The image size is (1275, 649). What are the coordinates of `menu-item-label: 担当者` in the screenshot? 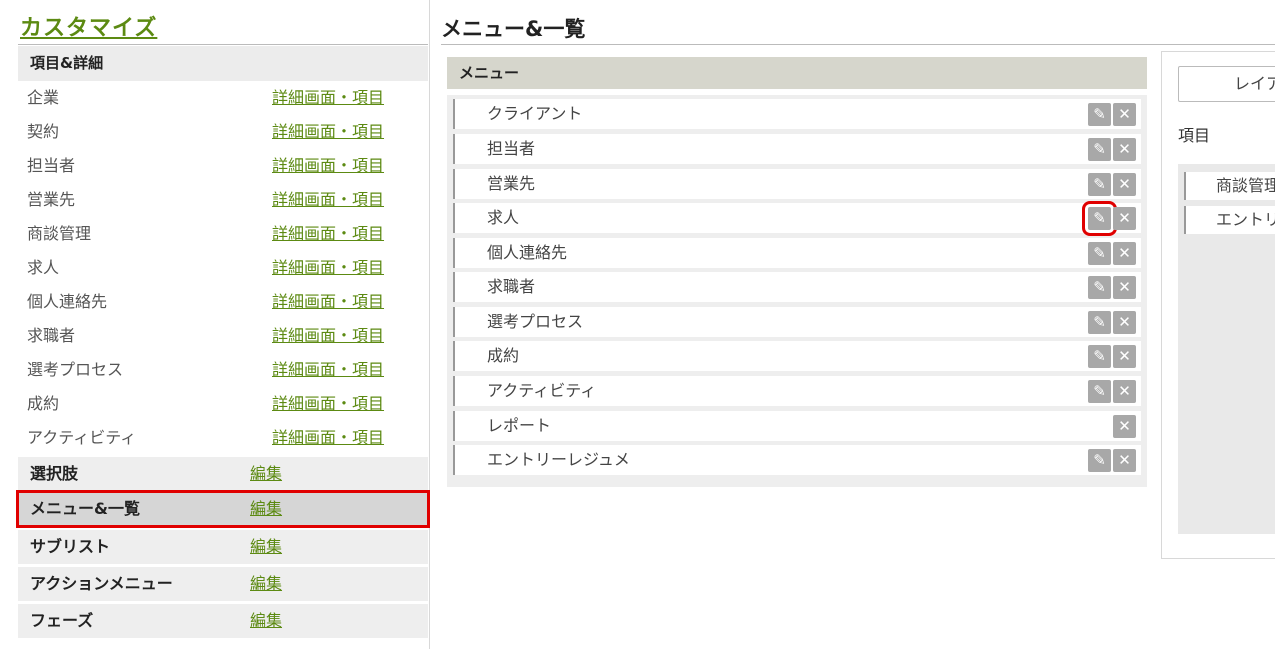 It's located at (511, 148).